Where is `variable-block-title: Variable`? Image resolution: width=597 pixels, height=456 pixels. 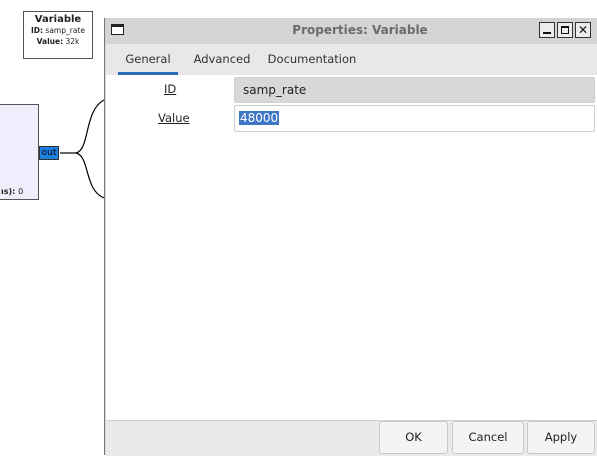 variable-block-title: Variable is located at coordinates (58, 19).